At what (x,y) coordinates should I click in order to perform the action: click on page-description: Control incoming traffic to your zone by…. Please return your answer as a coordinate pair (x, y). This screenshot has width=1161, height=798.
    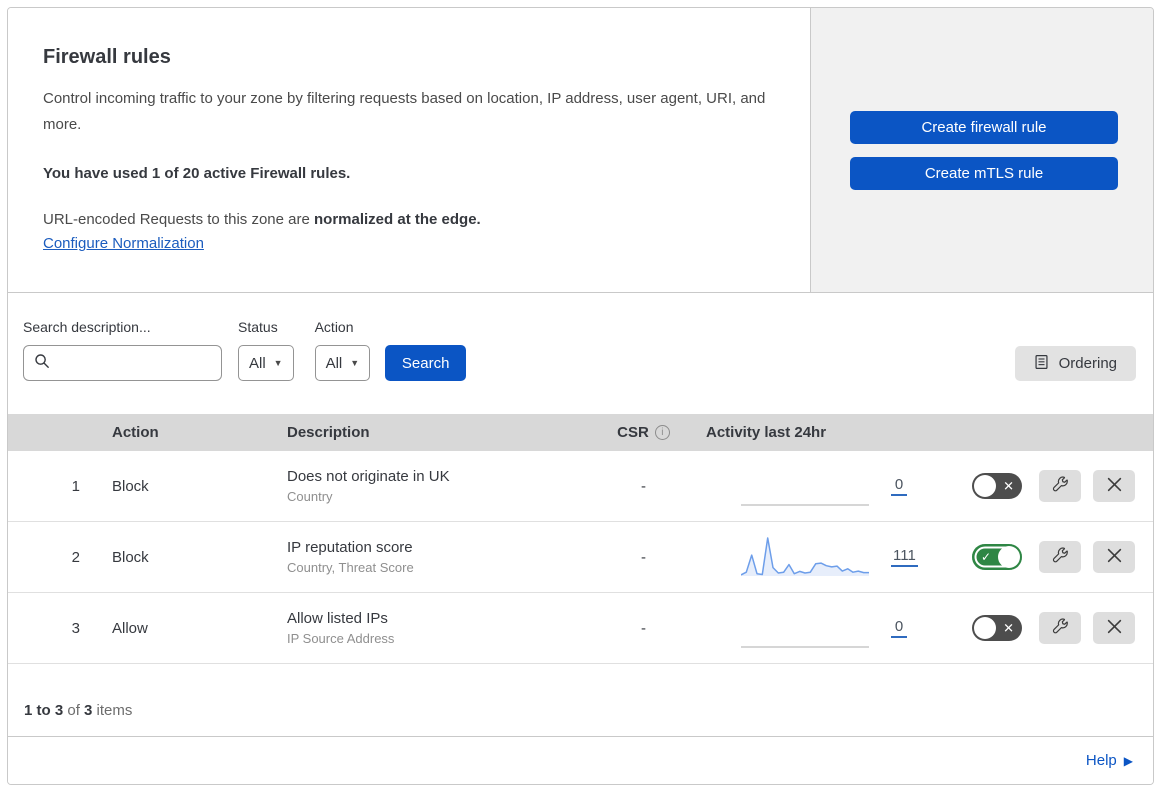
    Looking at the image, I should click on (404, 111).